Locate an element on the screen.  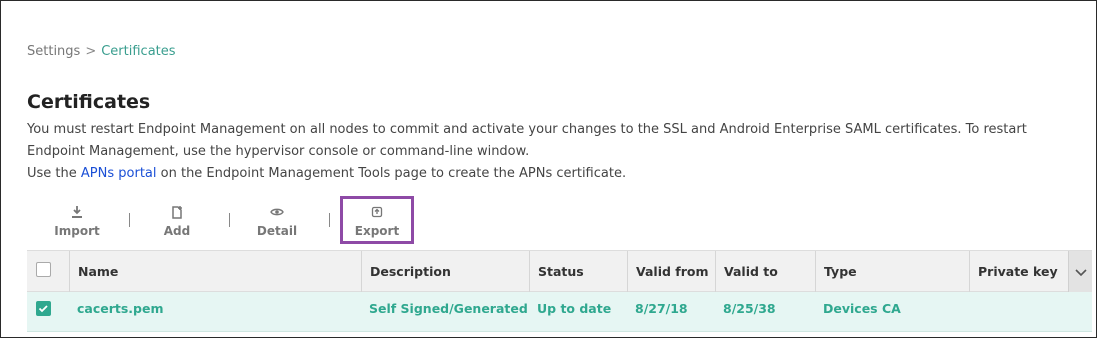
breadcrumb-settings: Settings is located at coordinates (53, 51).